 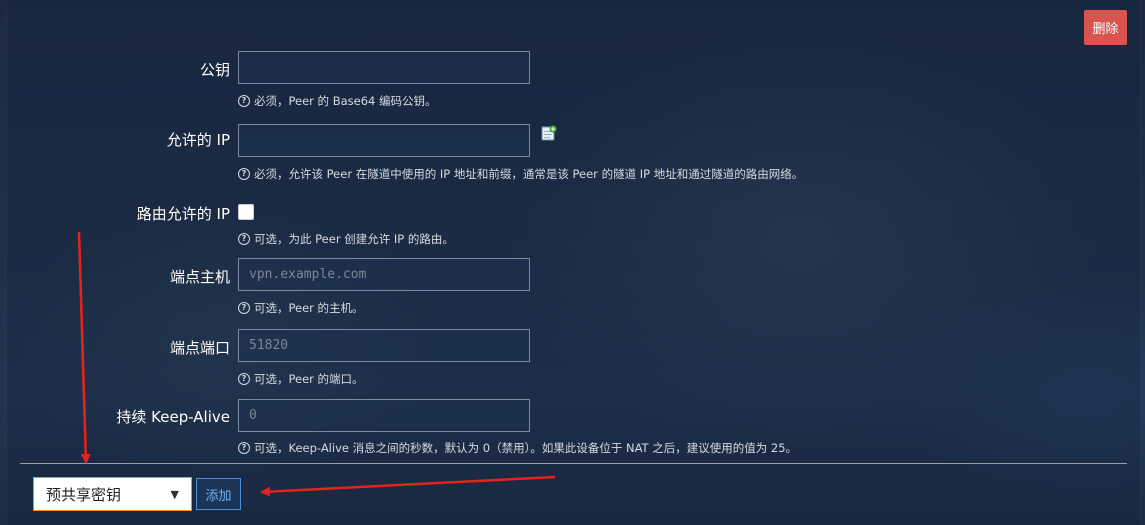 What do you see at coordinates (183, 214) in the screenshot?
I see `route-allowed-ips-label: 路由允许的 IP` at bounding box center [183, 214].